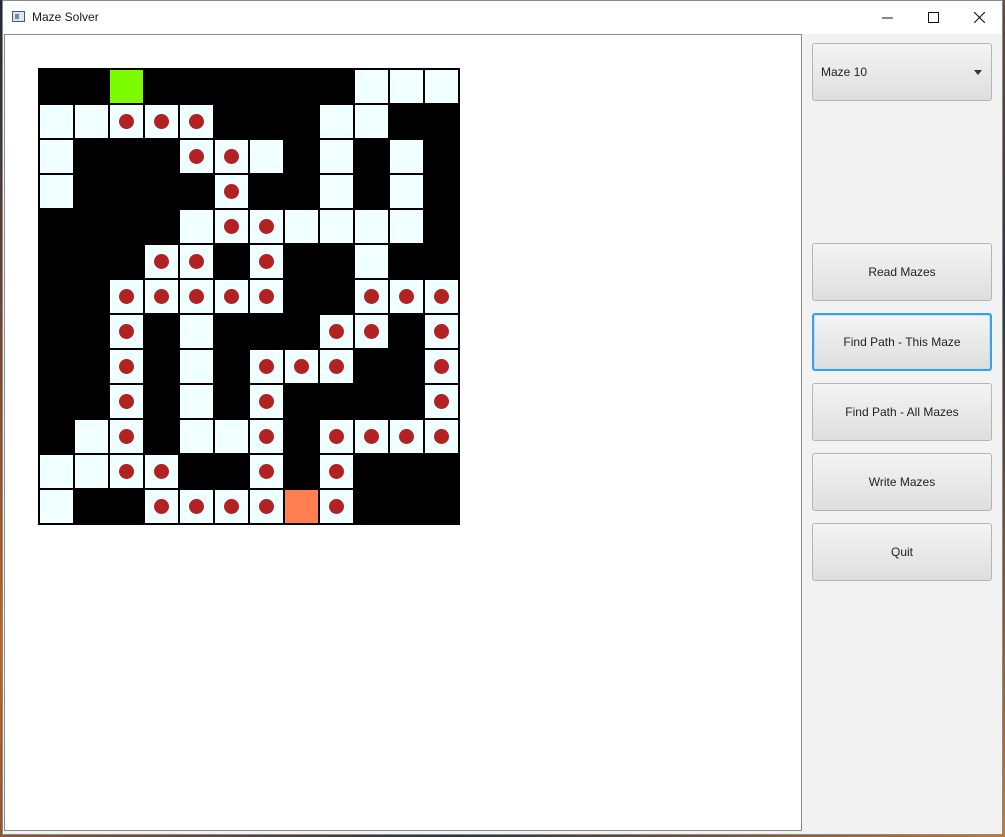  What do you see at coordinates (978, 72) in the screenshot?
I see `chevron-down-icon` at bounding box center [978, 72].